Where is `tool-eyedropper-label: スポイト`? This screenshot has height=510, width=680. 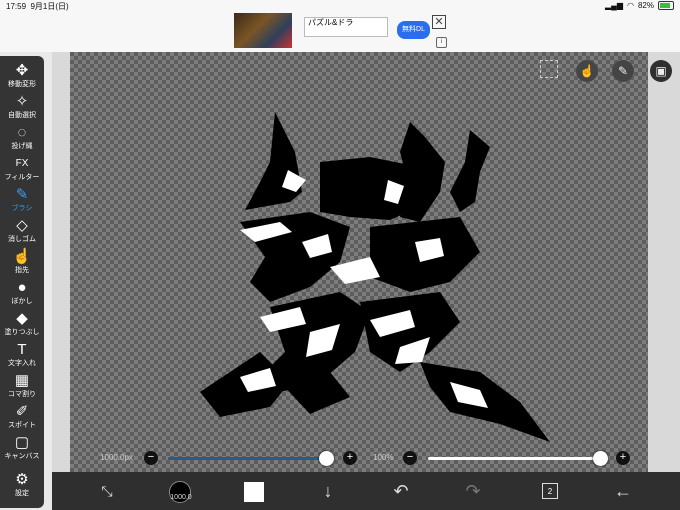
tool-eyedropper-label: スポイト is located at coordinates (22, 425).